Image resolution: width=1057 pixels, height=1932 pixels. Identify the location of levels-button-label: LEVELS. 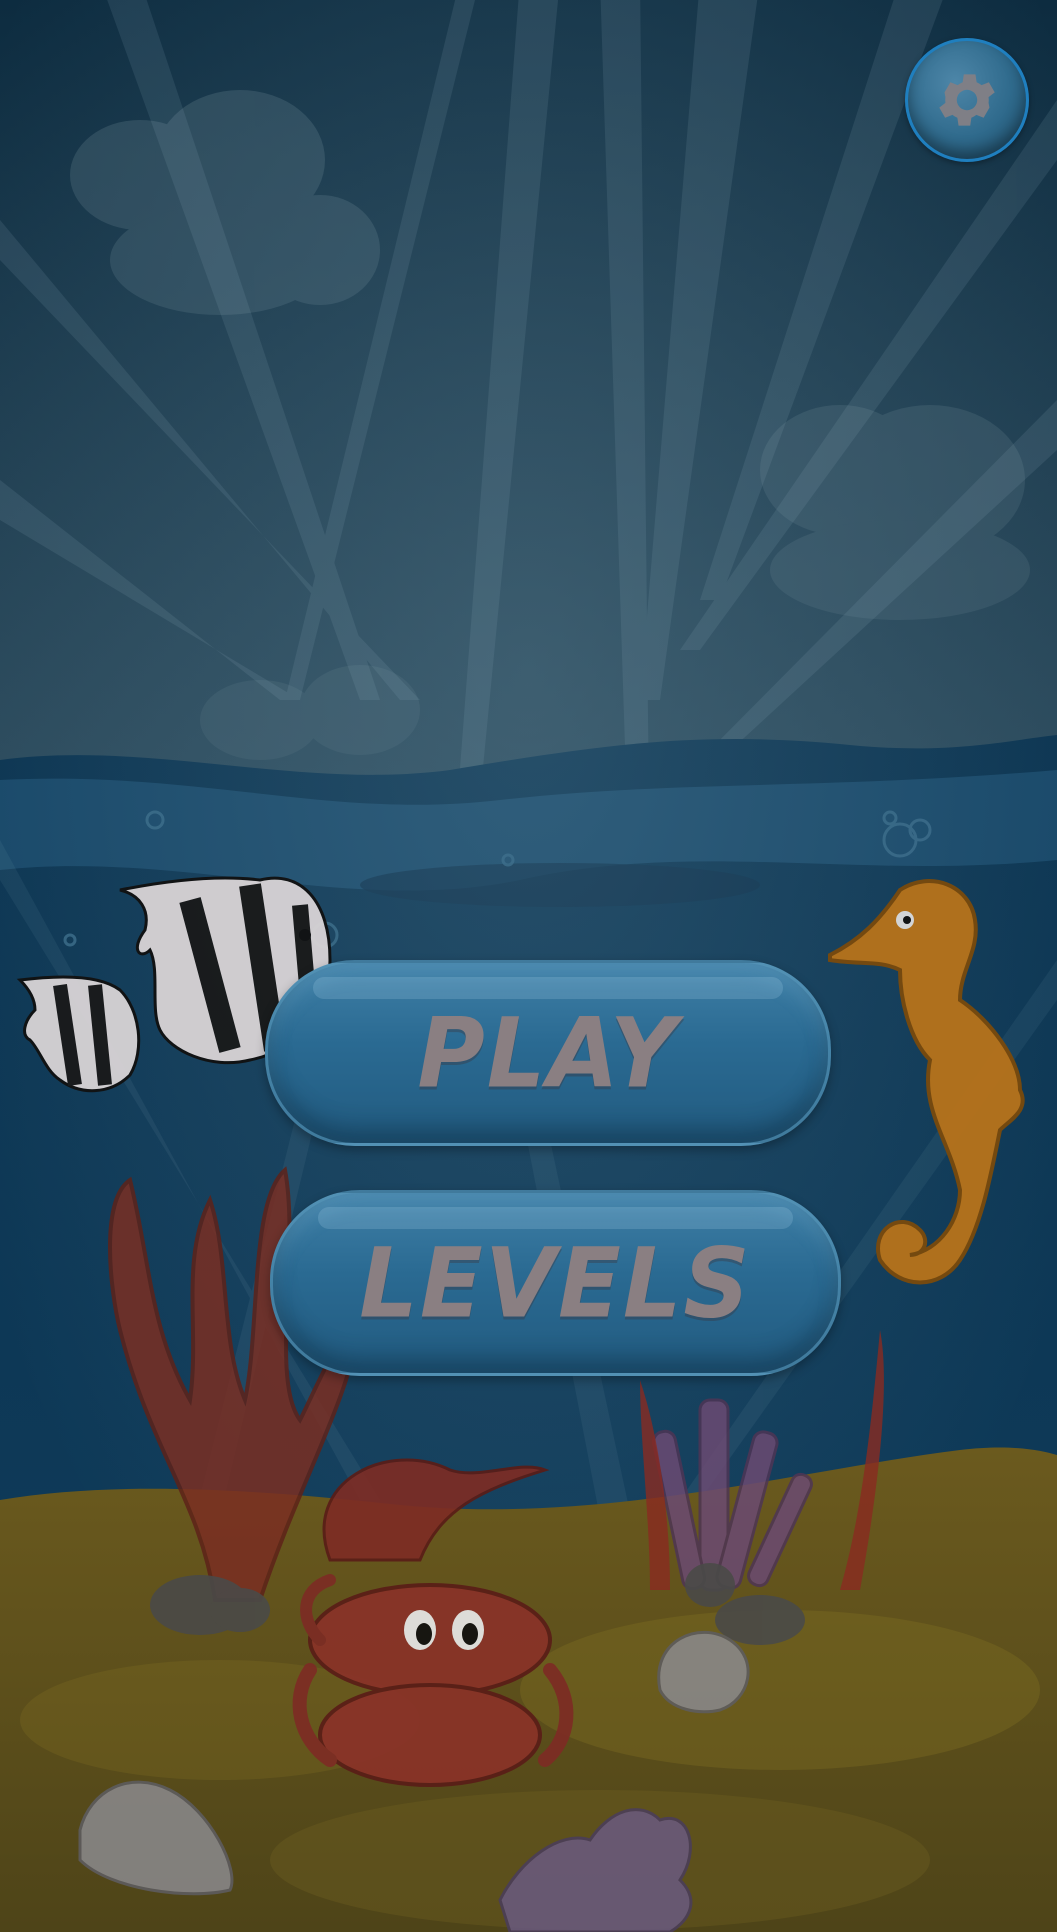
(555, 1283).